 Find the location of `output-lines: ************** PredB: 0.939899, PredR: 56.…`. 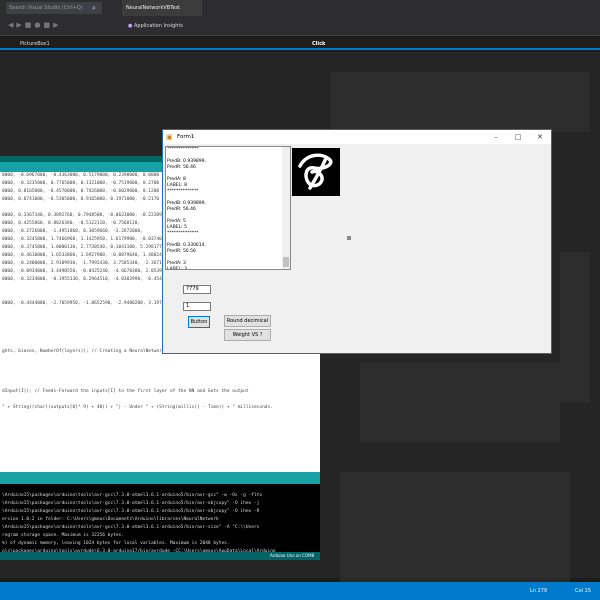

output-lines: ************** PredB: 0.939899, PredR: 56.… is located at coordinates (228, 208).